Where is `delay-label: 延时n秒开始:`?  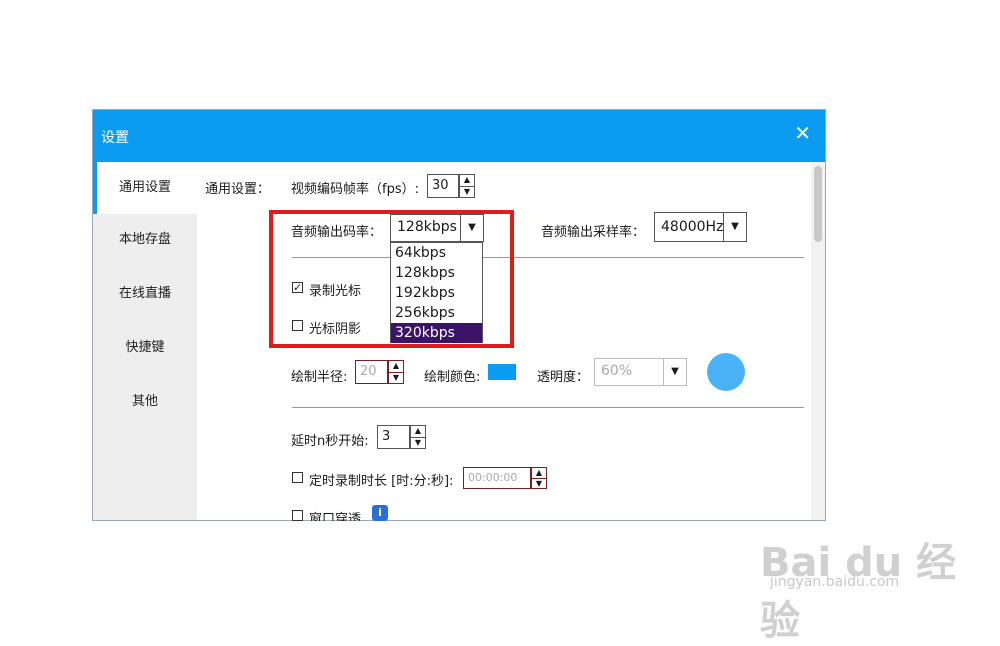 delay-label: 延时n秒开始: is located at coordinates (330, 441).